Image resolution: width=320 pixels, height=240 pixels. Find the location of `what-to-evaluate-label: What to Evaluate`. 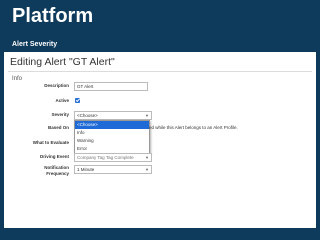

what-to-evaluate-label: What to Evaluate is located at coordinates (50, 142).